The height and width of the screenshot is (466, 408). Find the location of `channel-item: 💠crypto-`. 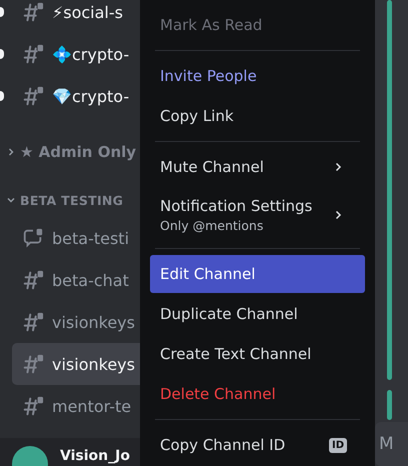

channel-item: 💠crypto- is located at coordinates (76, 54).